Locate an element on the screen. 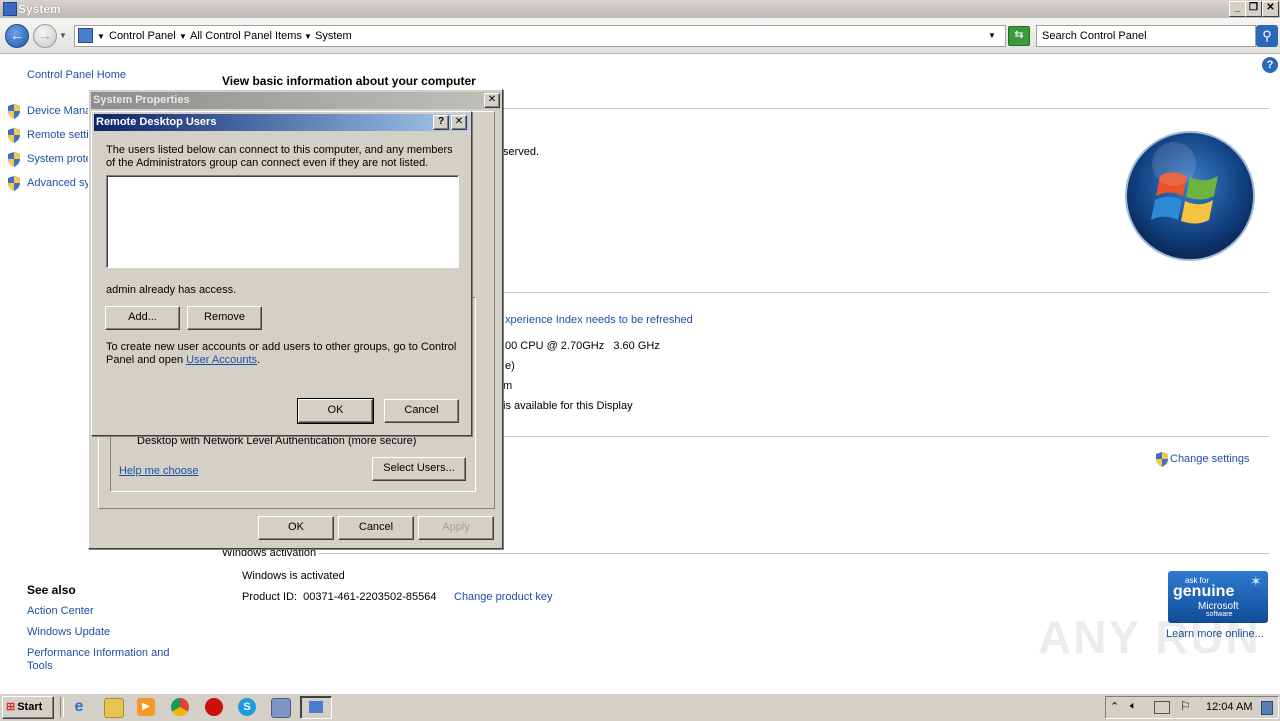 This screenshot has height=721, width=1280. dialog-titlebar: Remote Desktop Users ? ✕ is located at coordinates (281, 122).